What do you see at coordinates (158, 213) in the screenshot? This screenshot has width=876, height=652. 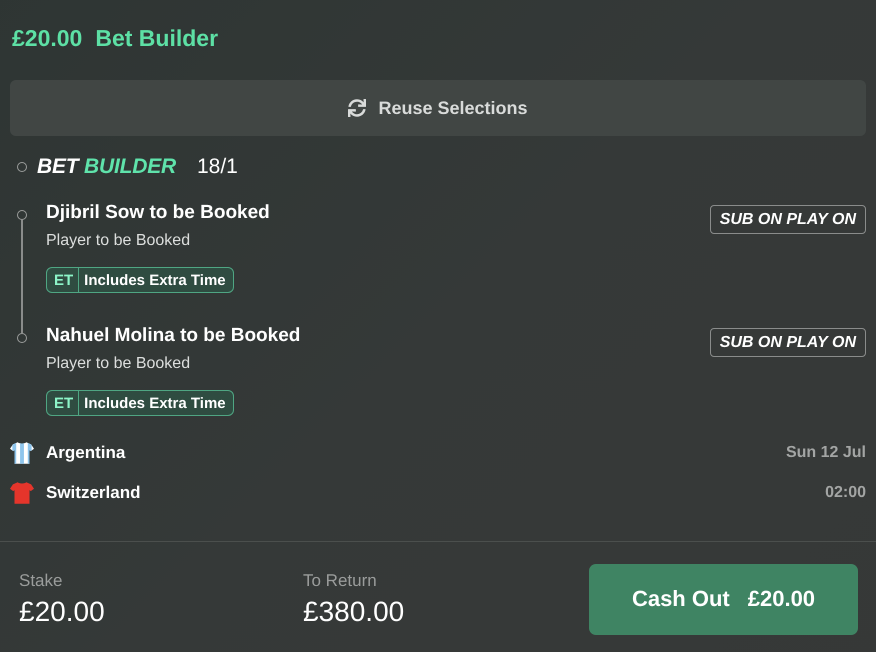 I see `selection-title: Djibril Sow to be Booked` at bounding box center [158, 213].